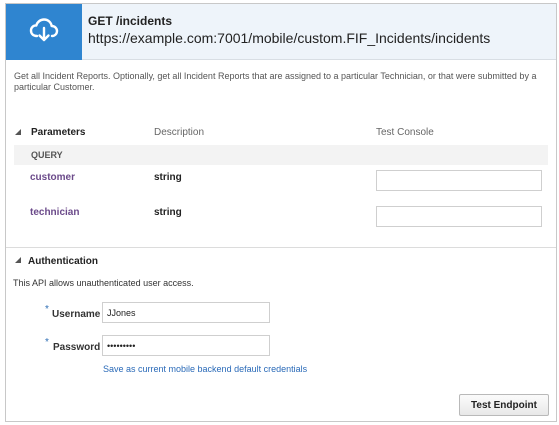 The height and width of the screenshot is (425, 559). I want to click on query-group-header: QUERY, so click(281, 155).